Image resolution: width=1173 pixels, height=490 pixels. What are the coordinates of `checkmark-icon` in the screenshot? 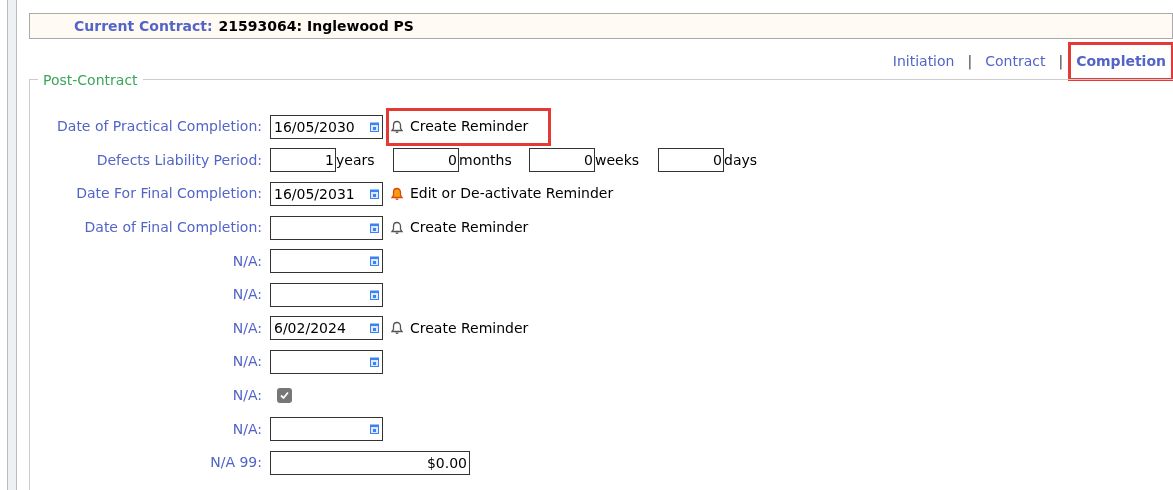 It's located at (284, 396).